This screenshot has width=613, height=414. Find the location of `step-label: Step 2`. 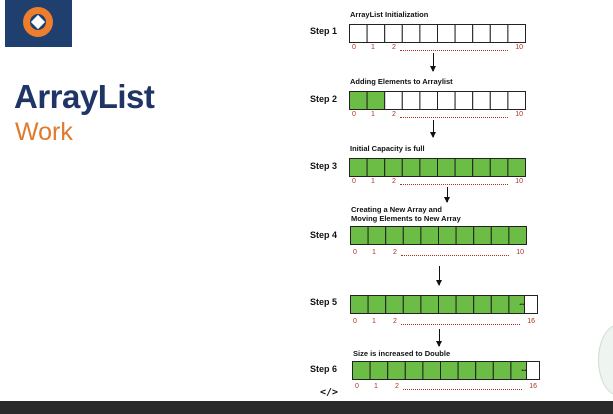

step-label: Step 2 is located at coordinates (324, 99).